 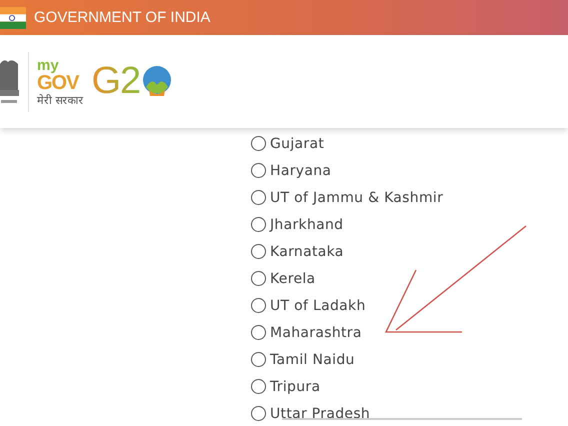 What do you see at coordinates (13, 17) in the screenshot?
I see `flag-icon` at bounding box center [13, 17].